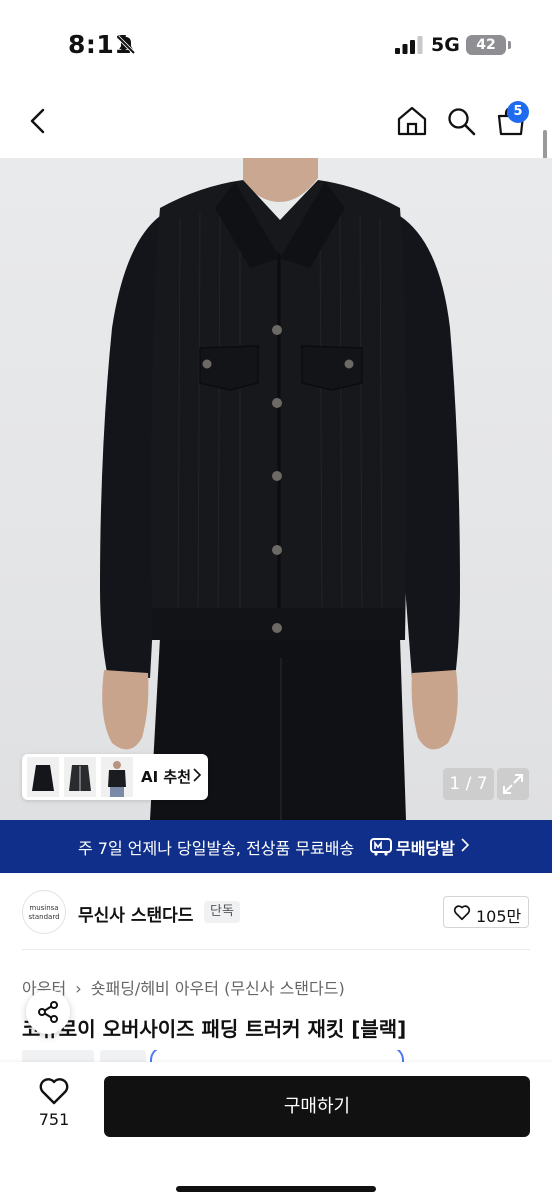 This screenshot has width=552, height=1200. What do you see at coordinates (409, 45) in the screenshot?
I see `signal-icon` at bounding box center [409, 45].